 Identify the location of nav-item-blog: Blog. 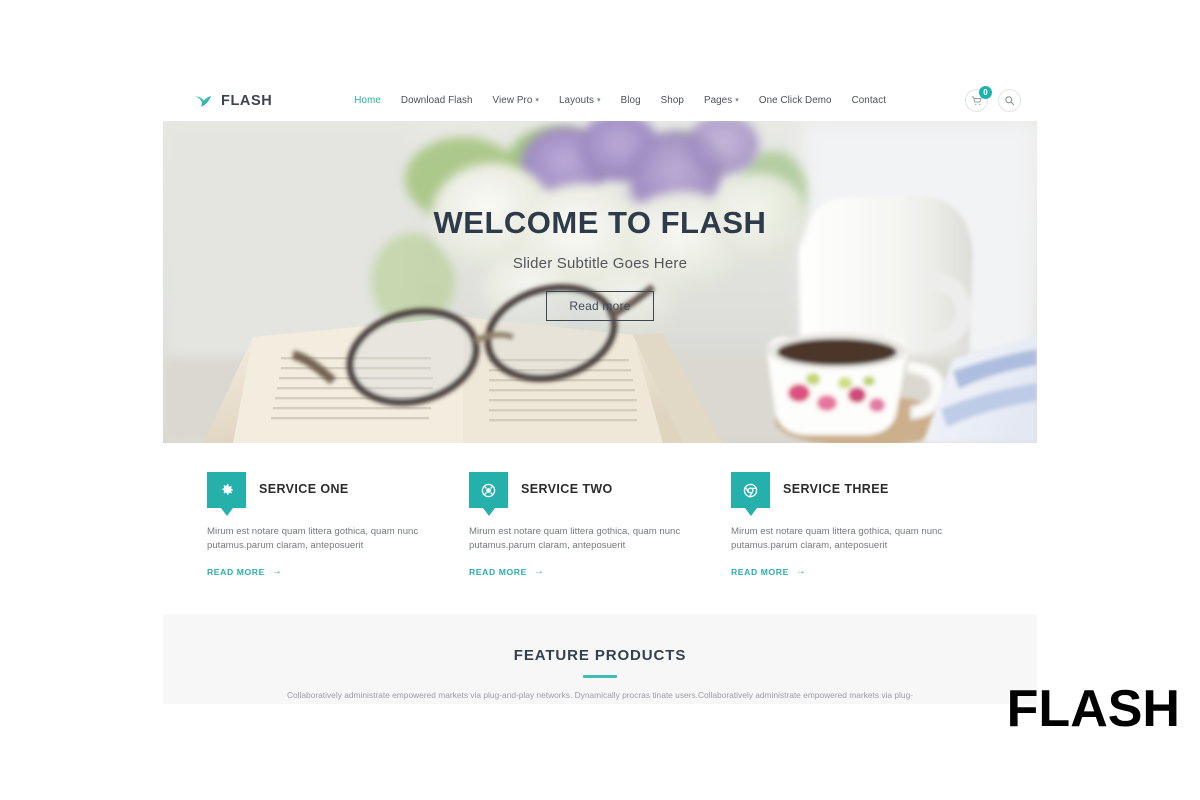
(631, 100).